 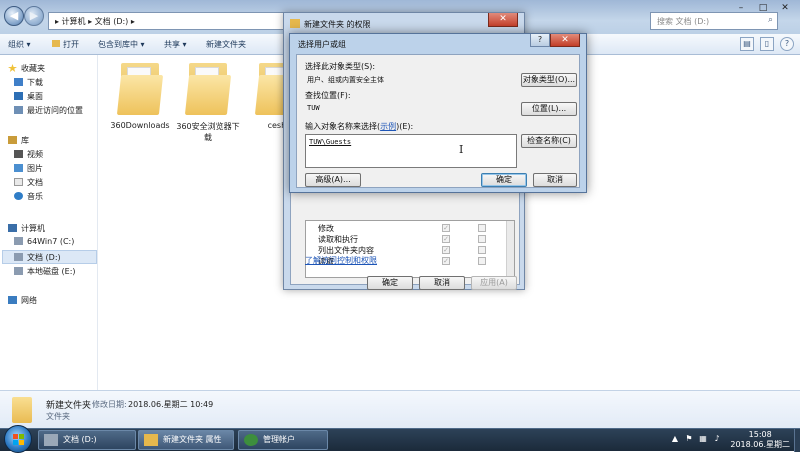 I want to click on sidebar-item-computer: 计算机, so click(x=26, y=228).